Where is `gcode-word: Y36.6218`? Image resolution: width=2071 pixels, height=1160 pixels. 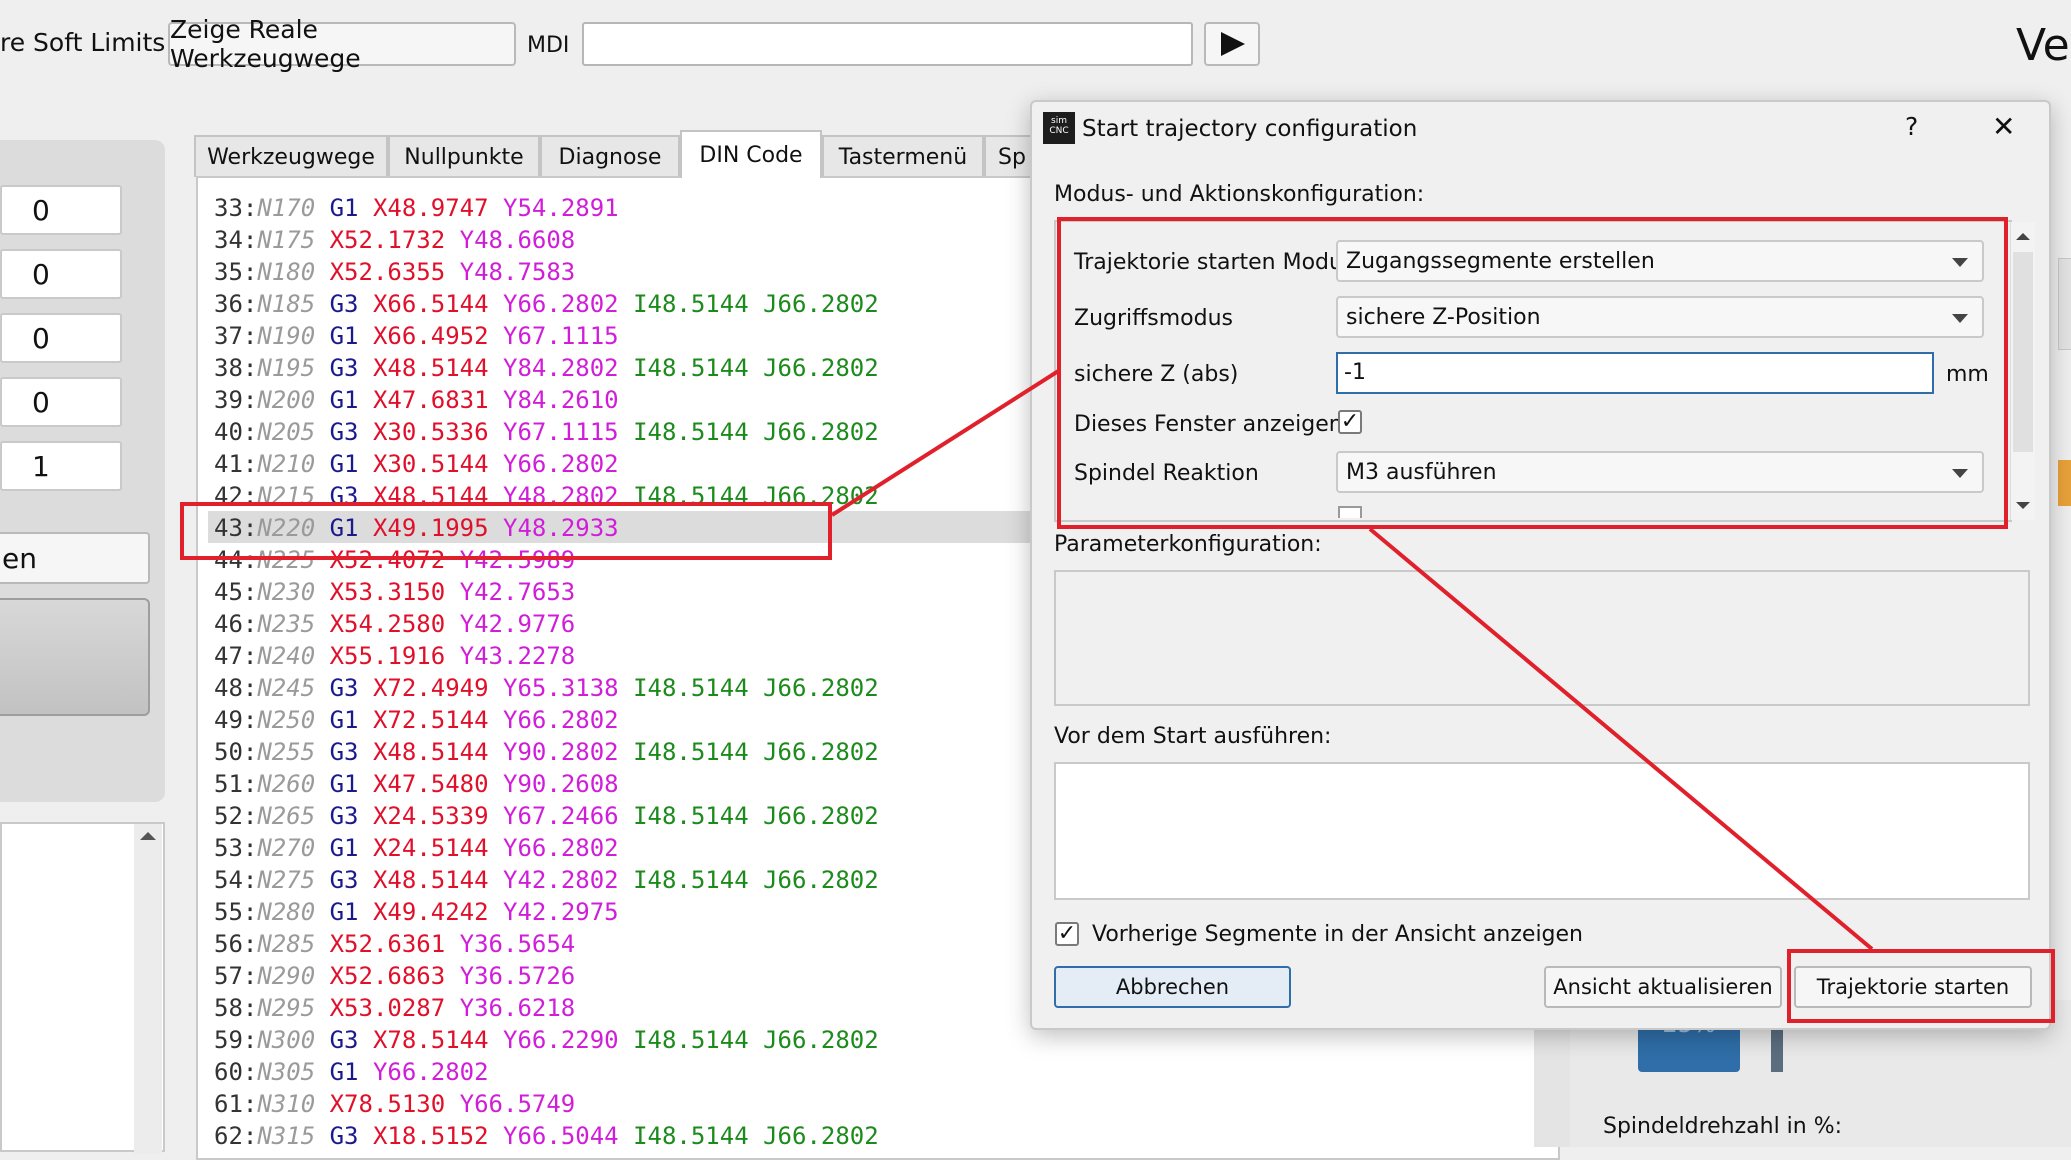
gcode-word: Y36.6218 is located at coordinates (517, 1008).